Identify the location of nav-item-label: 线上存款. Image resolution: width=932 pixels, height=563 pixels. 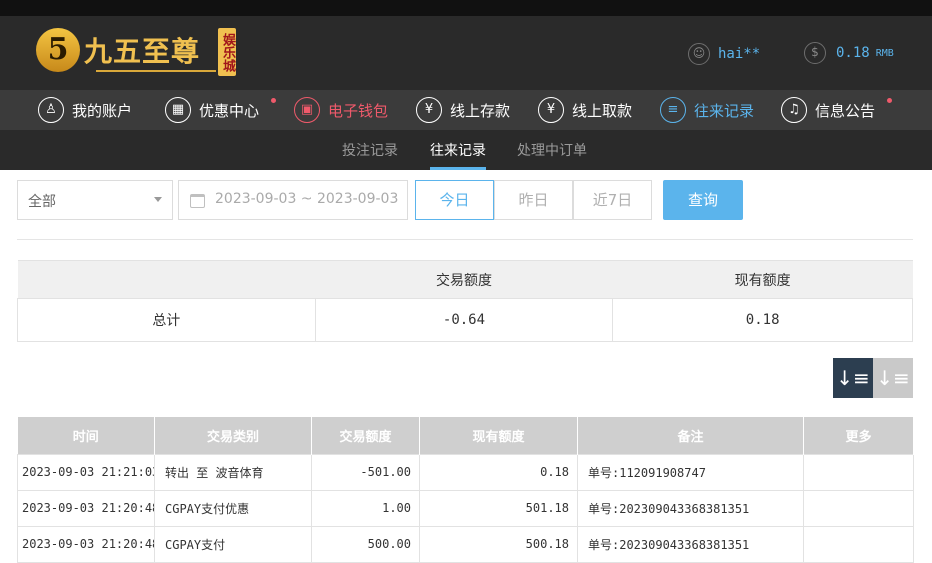
(480, 110).